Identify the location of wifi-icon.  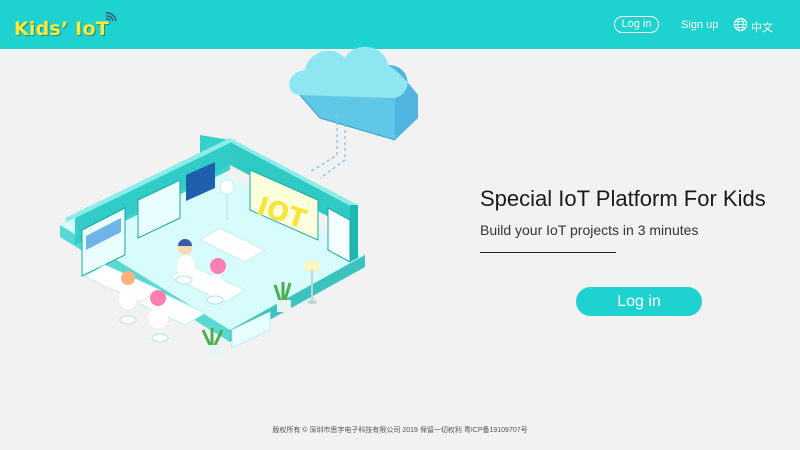
(111, 17).